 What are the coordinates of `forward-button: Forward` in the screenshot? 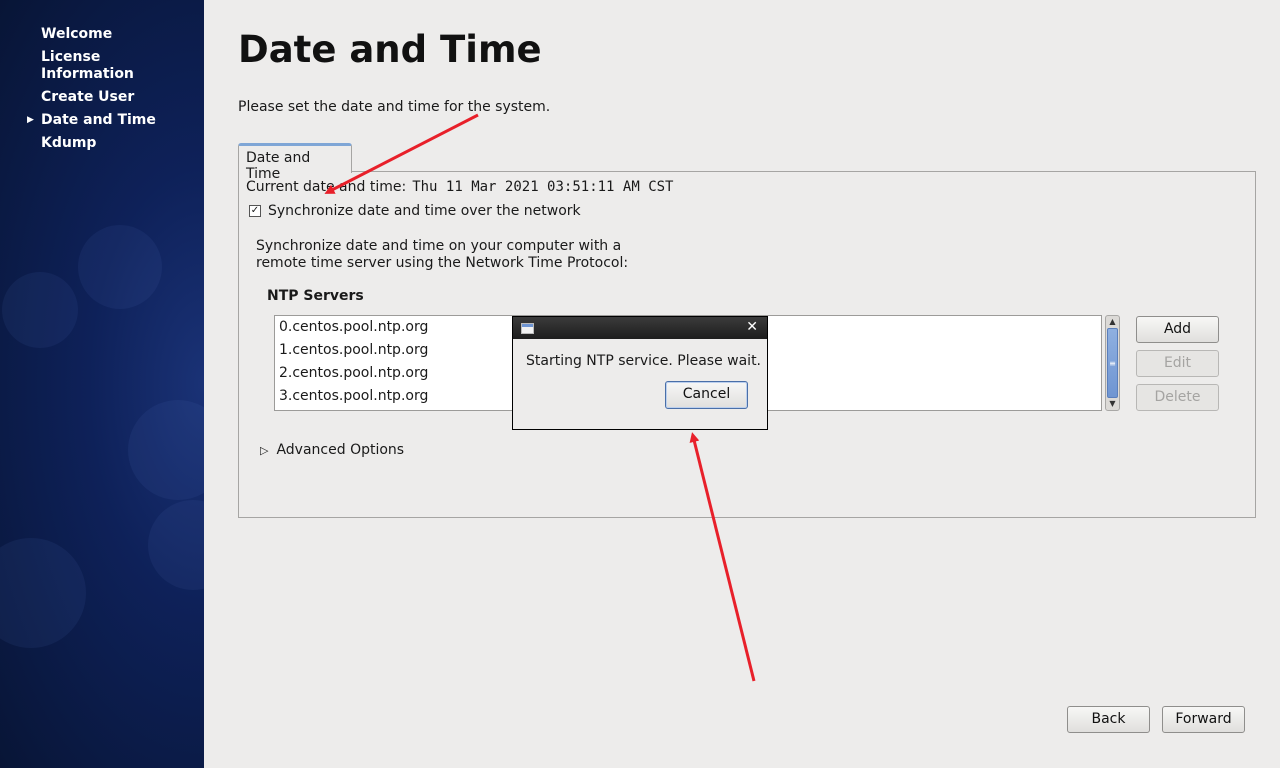 It's located at (1203, 719).